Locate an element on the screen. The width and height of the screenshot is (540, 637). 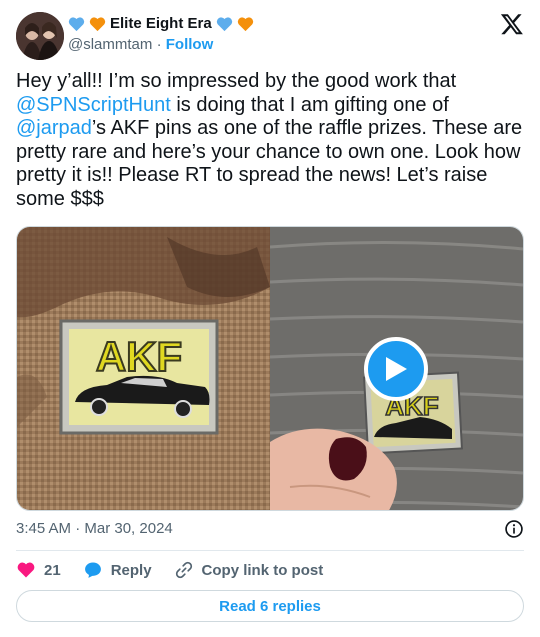
divider is located at coordinates (270, 550).